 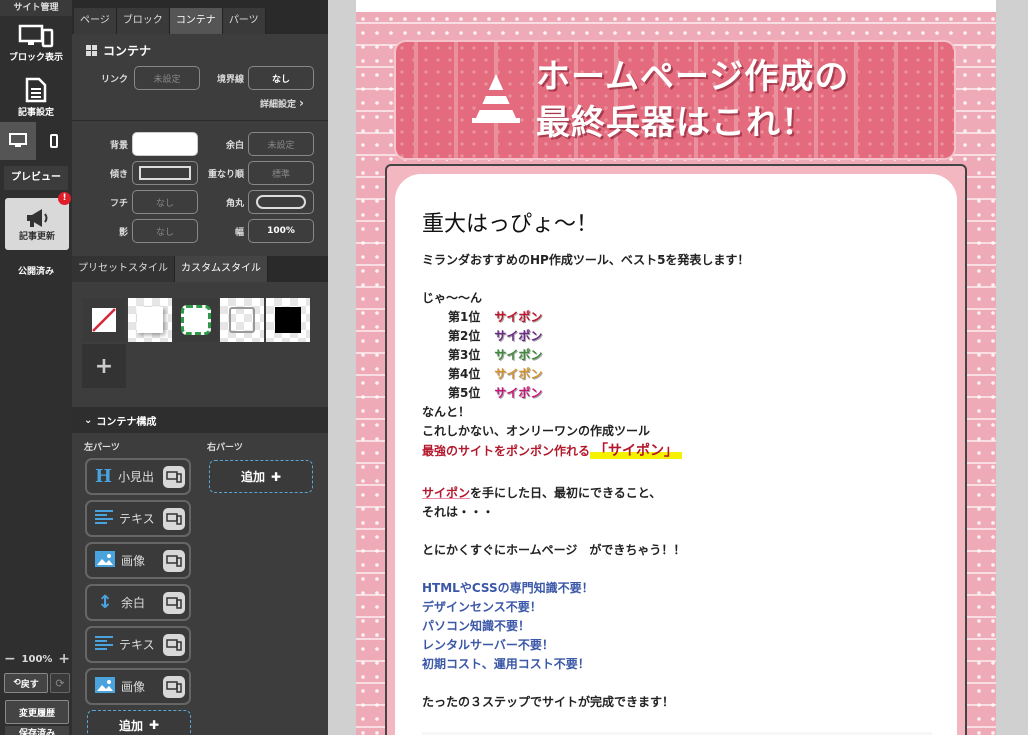 What do you see at coordinates (196, 21) in the screenshot?
I see `tab-container: コンテナ` at bounding box center [196, 21].